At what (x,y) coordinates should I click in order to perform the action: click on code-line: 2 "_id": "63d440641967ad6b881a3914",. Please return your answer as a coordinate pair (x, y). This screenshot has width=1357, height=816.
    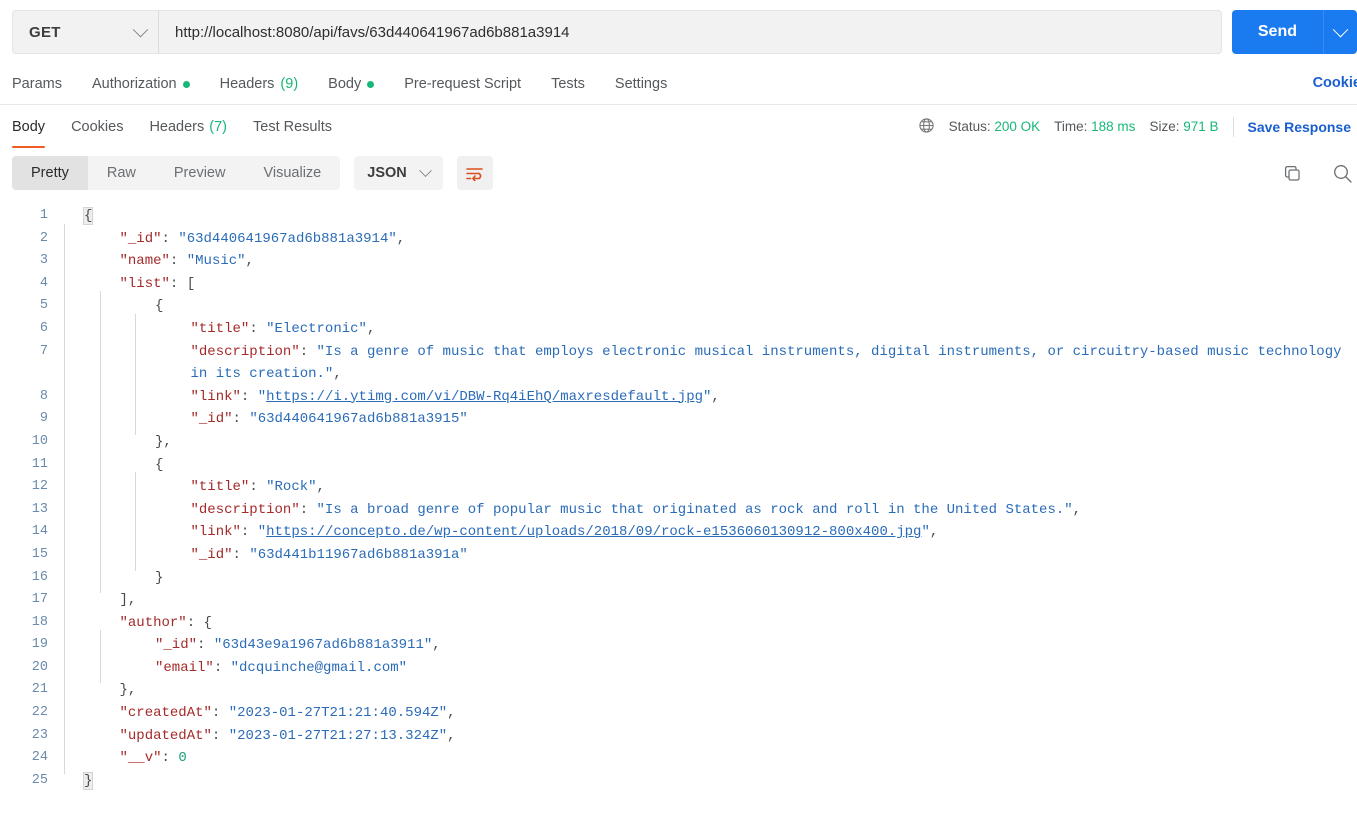
    Looking at the image, I should click on (678, 239).